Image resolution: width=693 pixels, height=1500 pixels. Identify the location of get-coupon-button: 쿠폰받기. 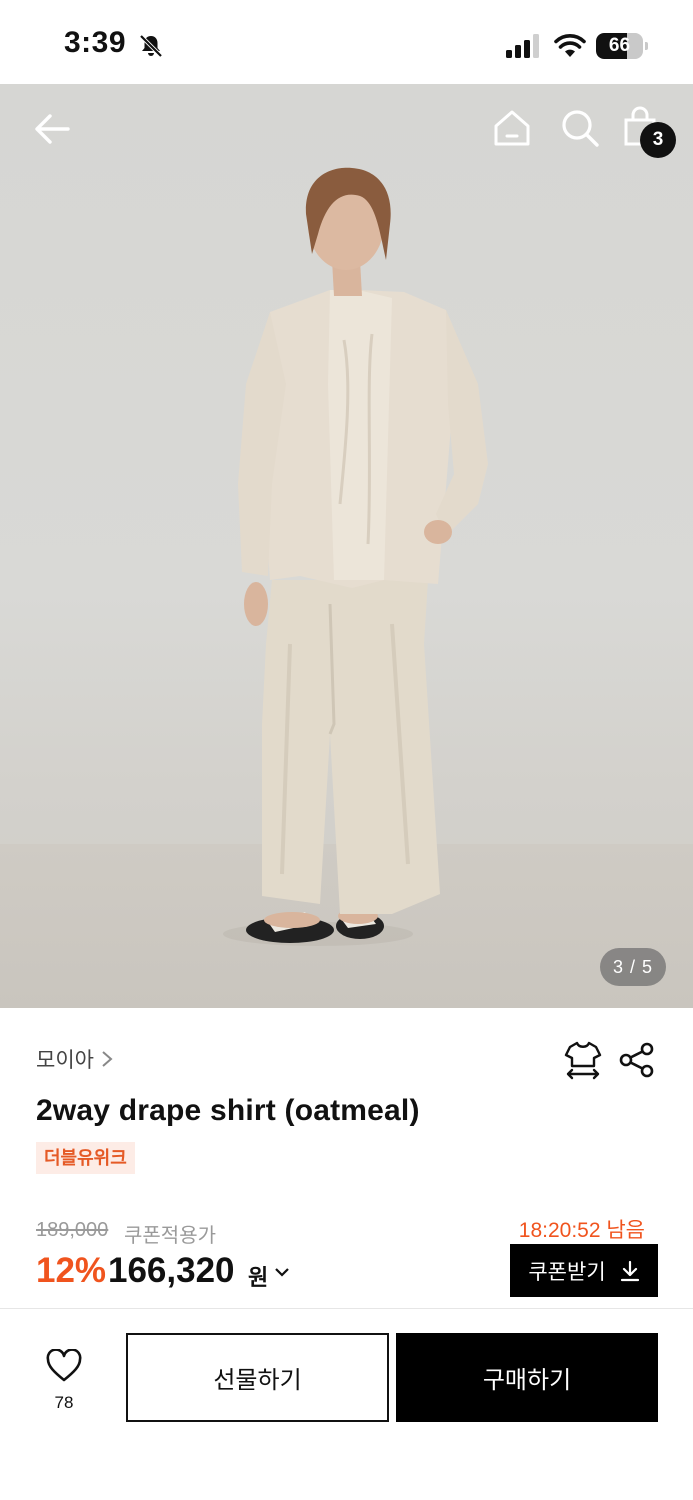
(584, 1270).